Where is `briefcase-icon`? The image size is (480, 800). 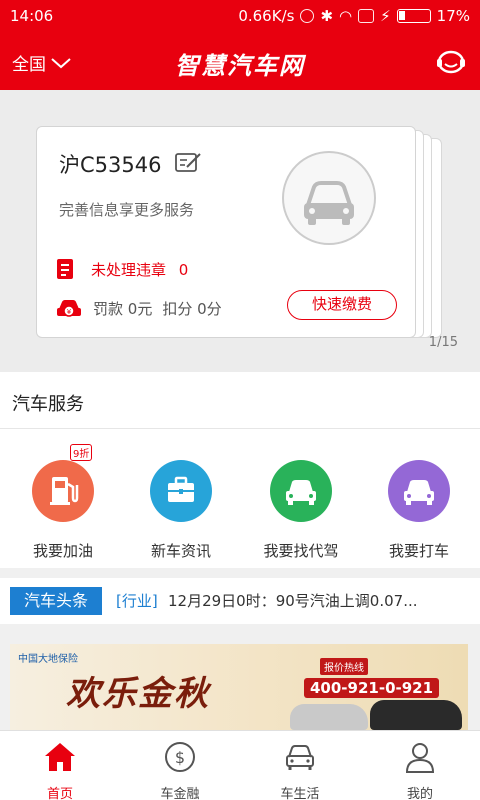
briefcase-icon is located at coordinates (181, 489).